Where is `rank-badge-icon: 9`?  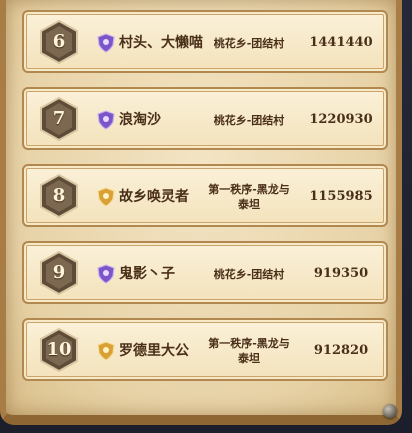 rank-badge-icon: 9 is located at coordinates (59, 273).